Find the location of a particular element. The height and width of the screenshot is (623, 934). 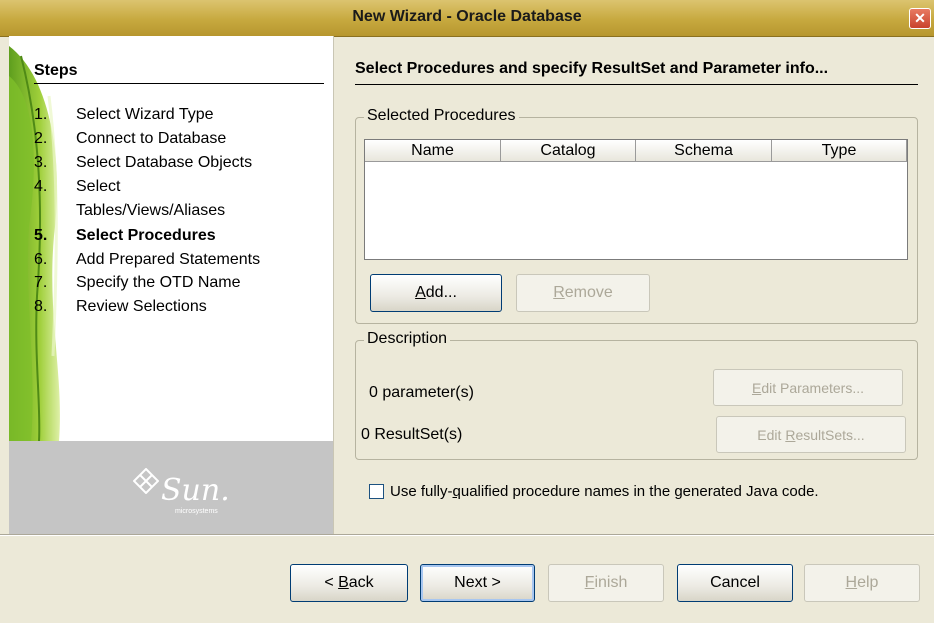

column-header-catalog: Catalog is located at coordinates (568, 151).